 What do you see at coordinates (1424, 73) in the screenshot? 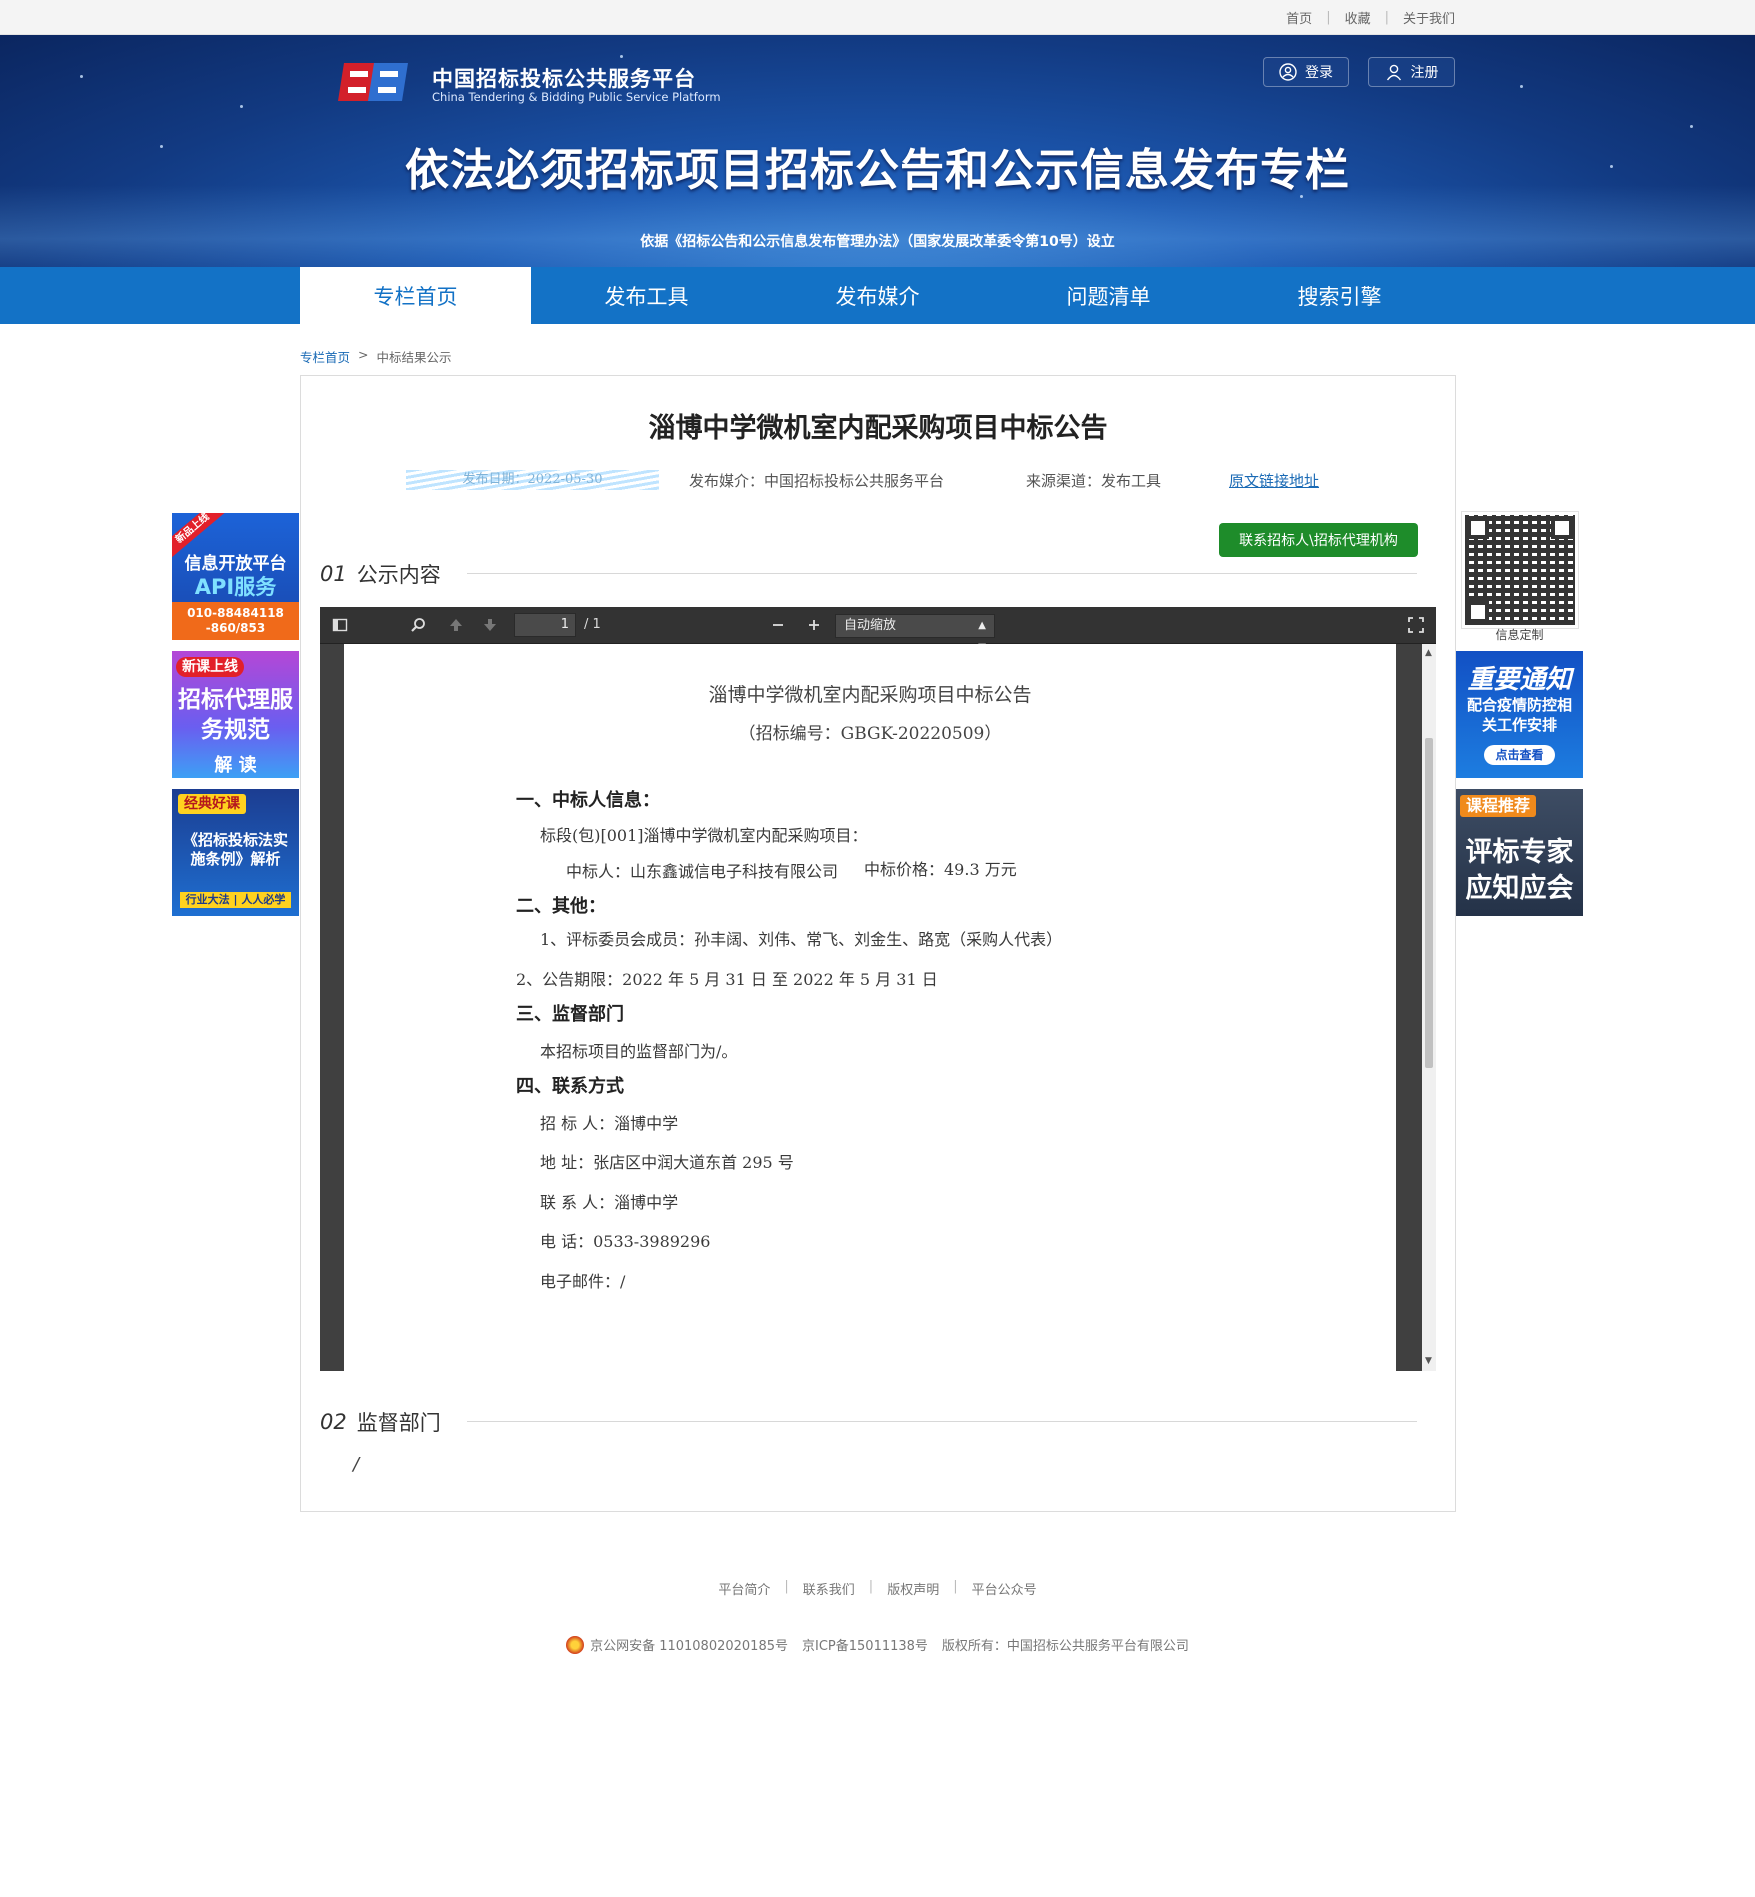
I see `register-label: 注册` at bounding box center [1424, 73].